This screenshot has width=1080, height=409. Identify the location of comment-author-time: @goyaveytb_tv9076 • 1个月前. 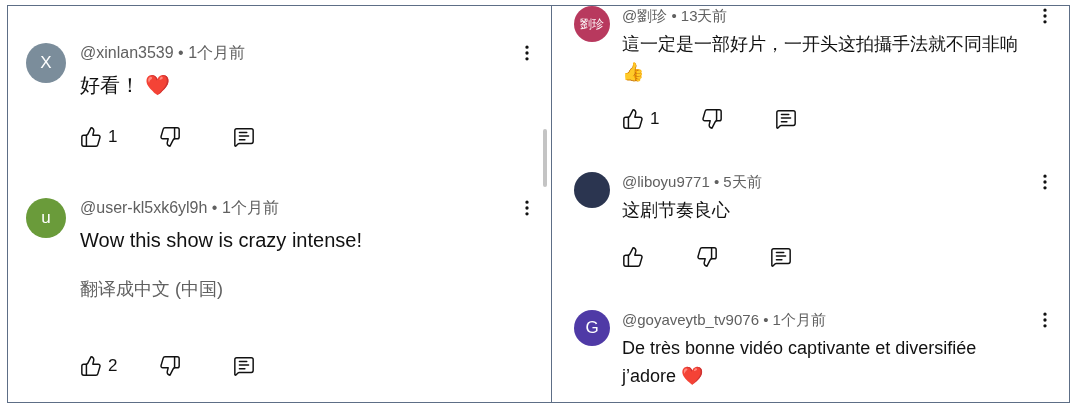
(724, 320).